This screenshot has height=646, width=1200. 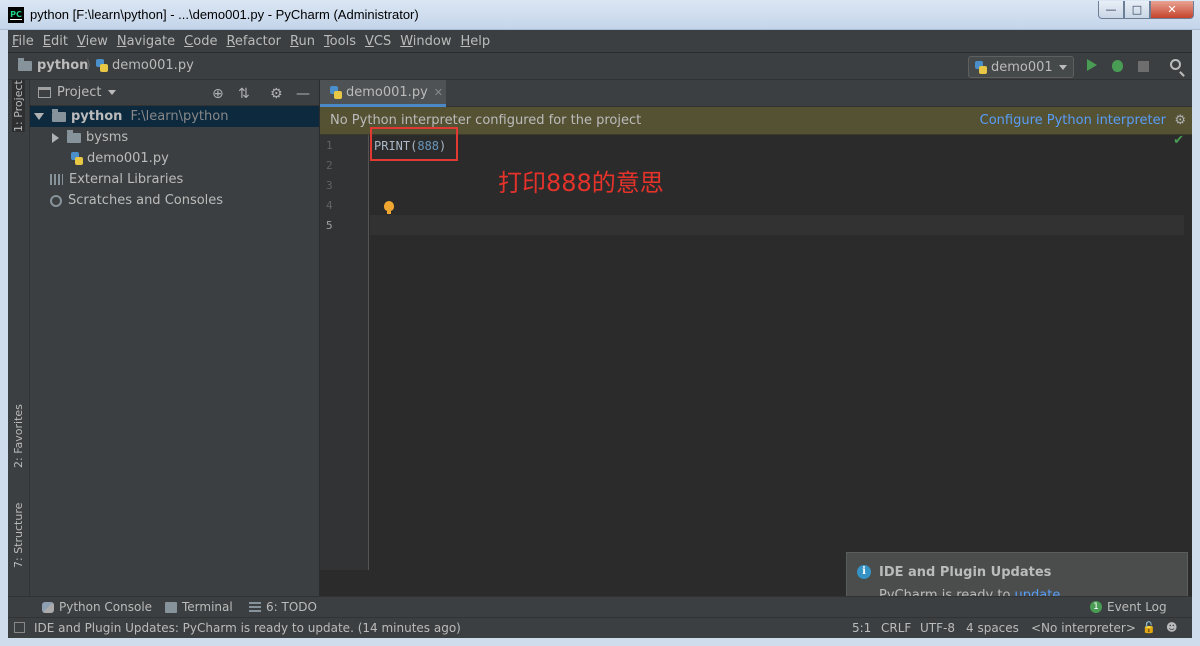 I want to click on breadcrumb-project: python, so click(x=53, y=65).